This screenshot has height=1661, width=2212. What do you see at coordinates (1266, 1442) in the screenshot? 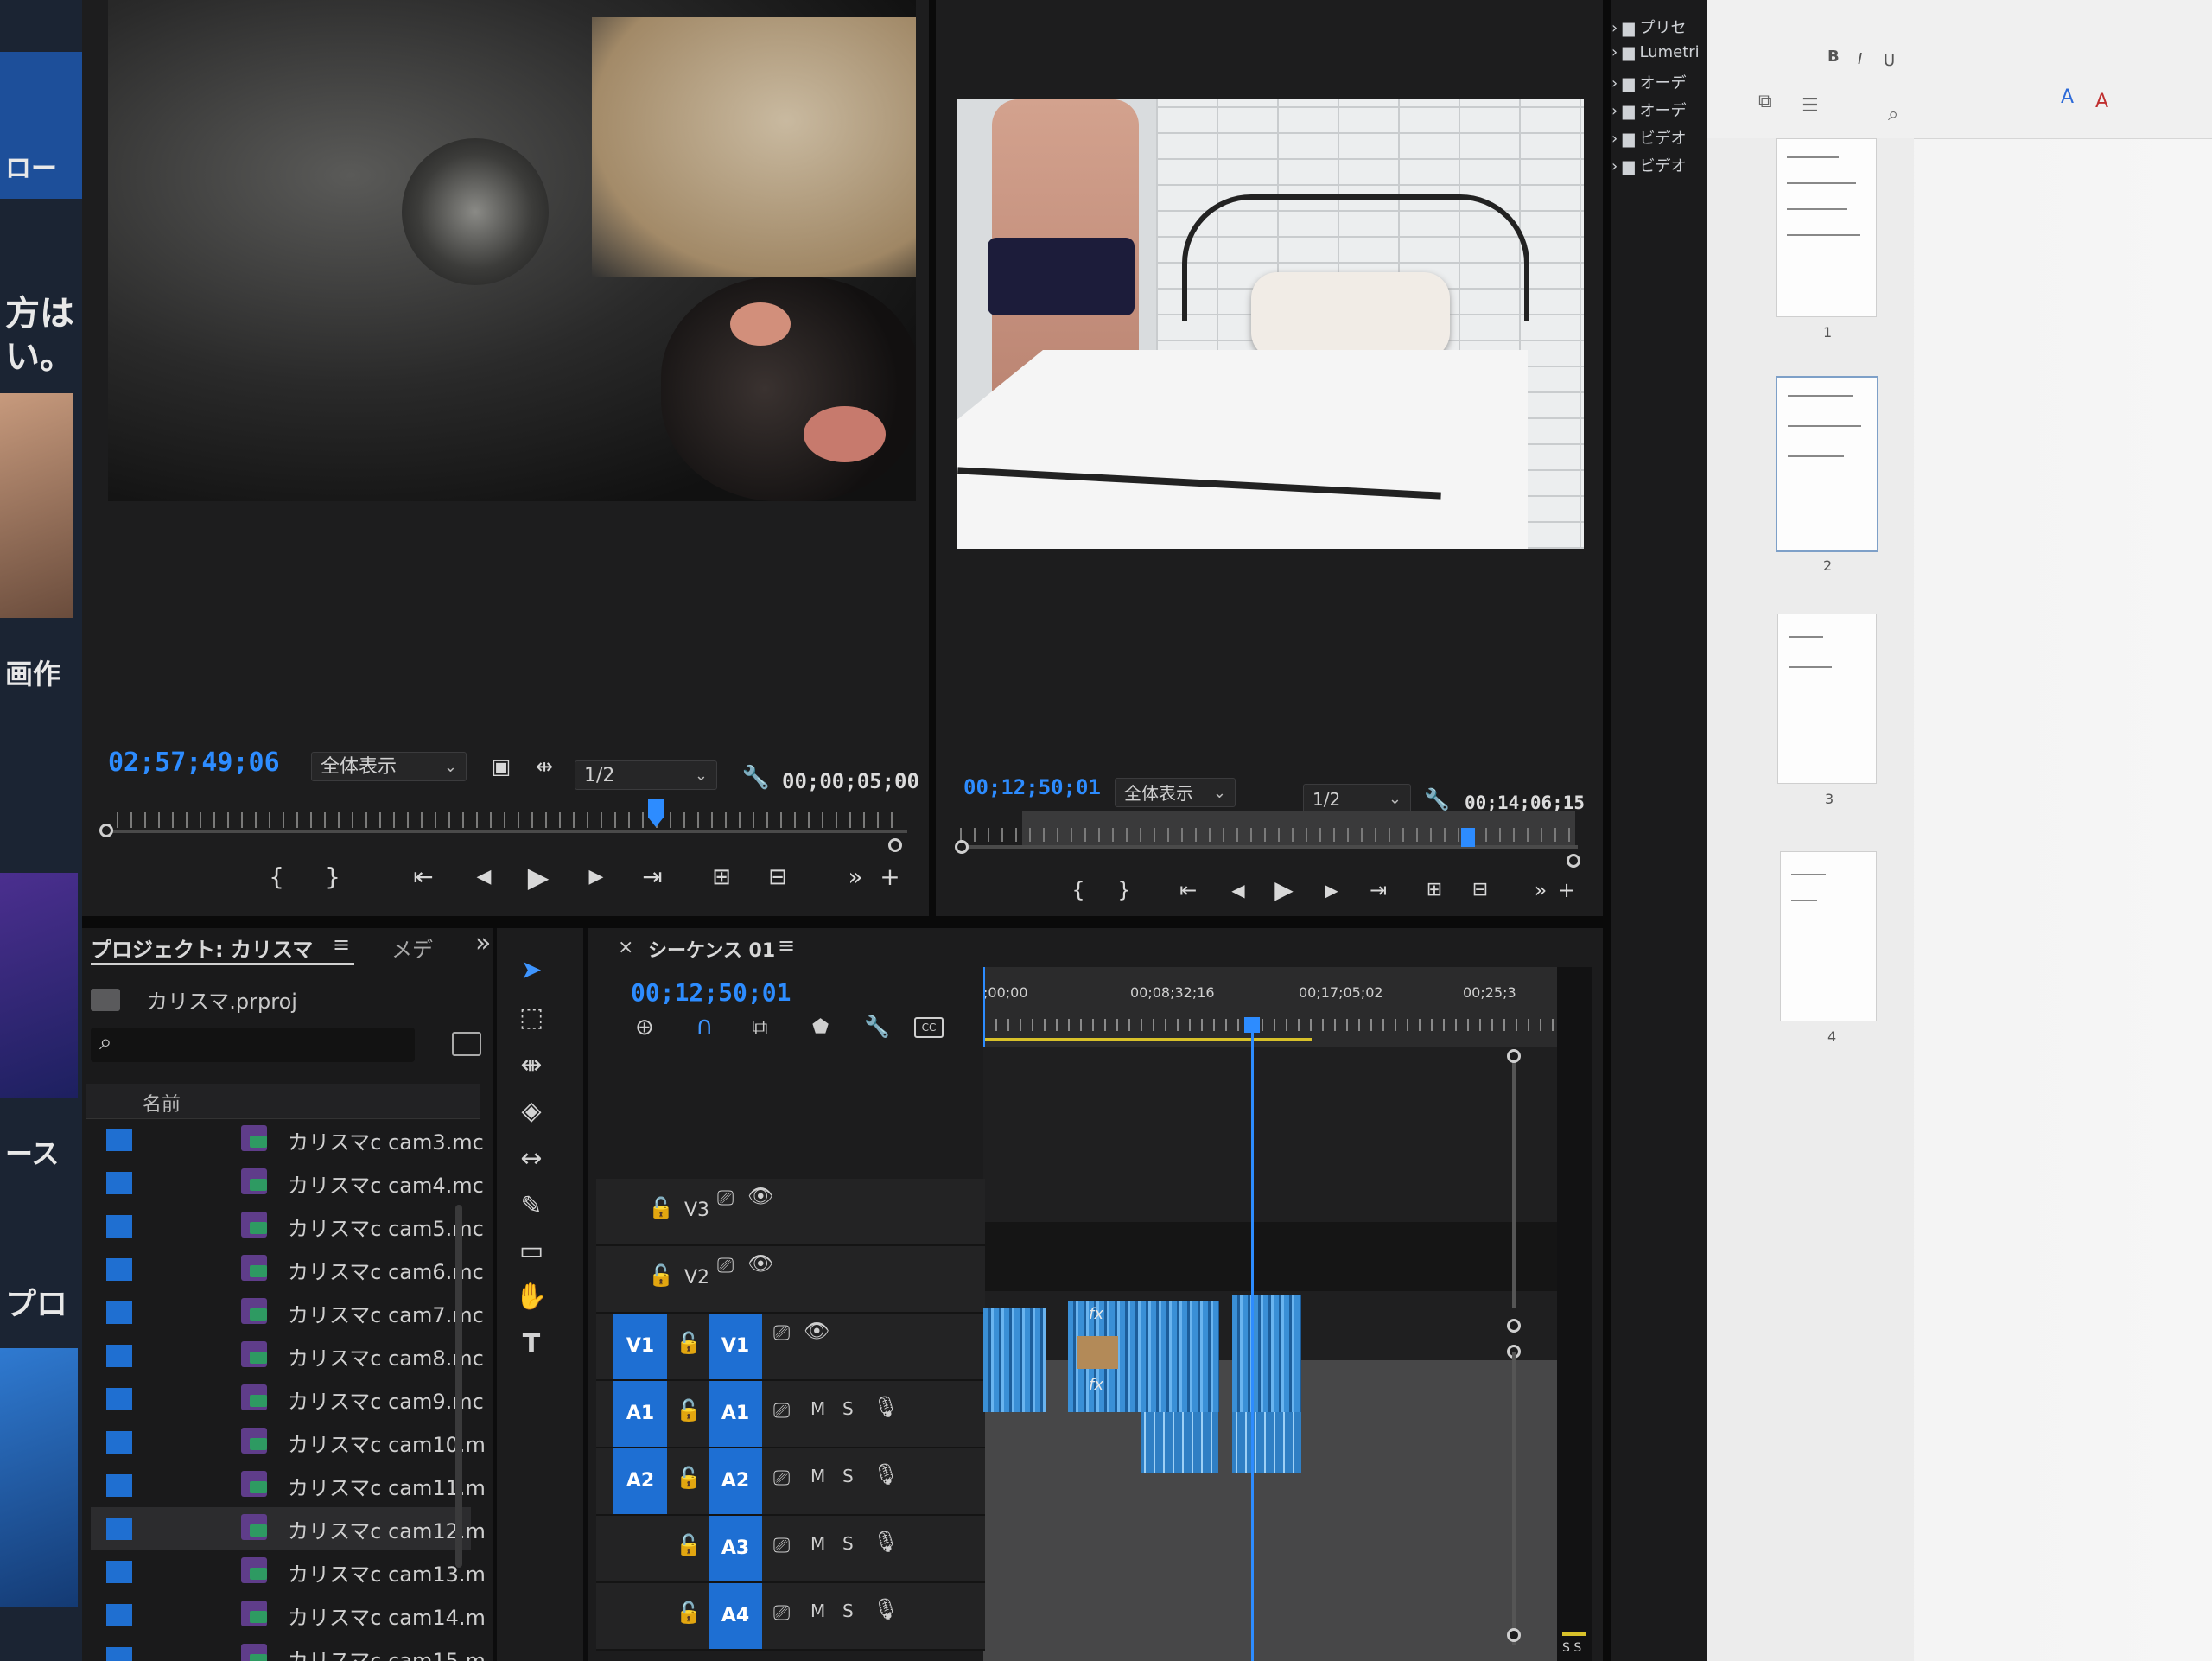
I see `audio-clip` at bounding box center [1266, 1442].